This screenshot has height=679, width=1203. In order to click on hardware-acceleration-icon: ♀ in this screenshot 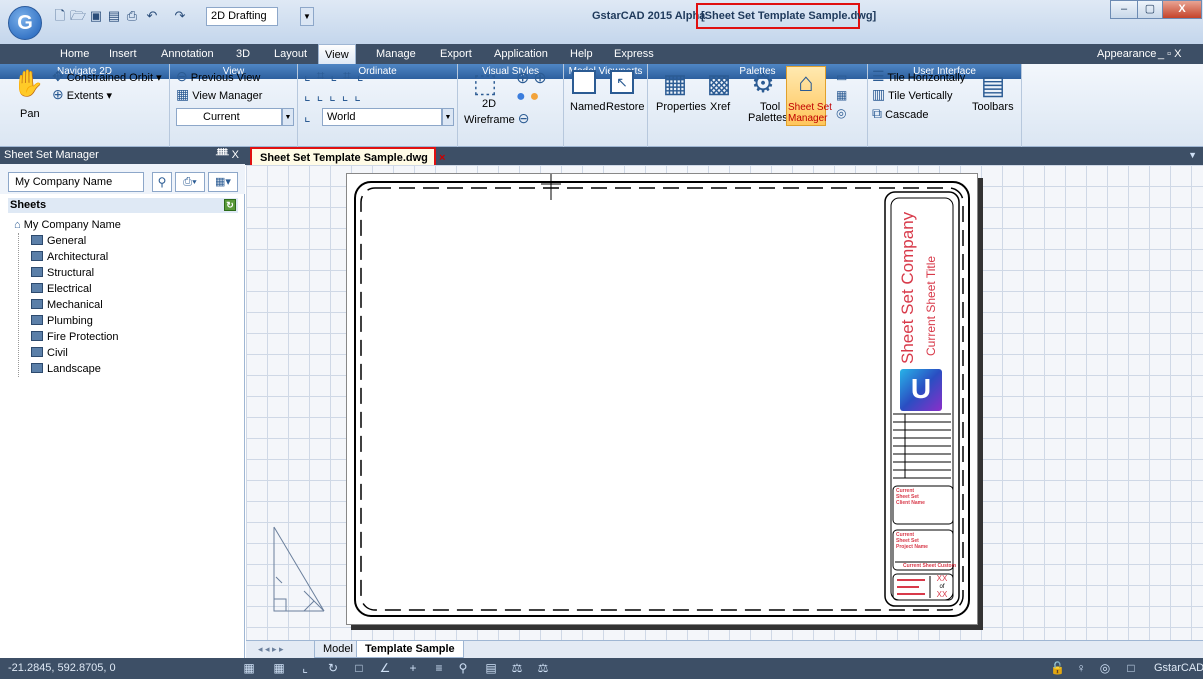, I will do `click(1081, 668)`.